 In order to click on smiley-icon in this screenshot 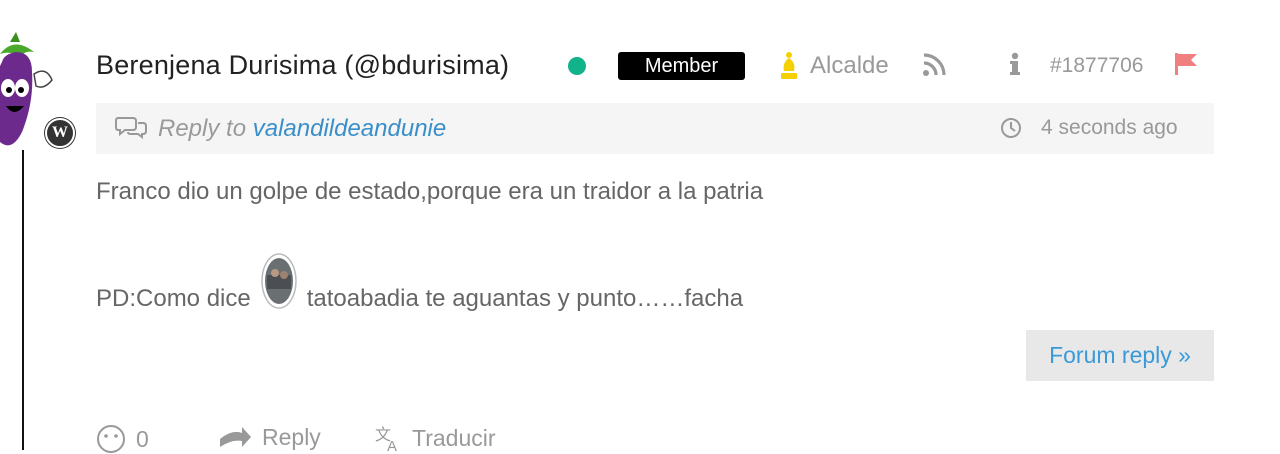, I will do `click(111, 439)`.